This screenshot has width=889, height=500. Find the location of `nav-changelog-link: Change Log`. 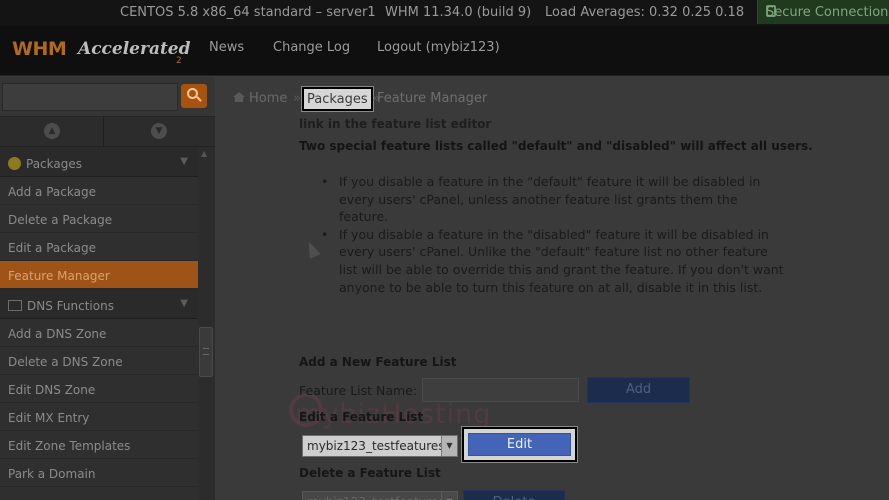

nav-changelog-link: Change Log is located at coordinates (311, 47).